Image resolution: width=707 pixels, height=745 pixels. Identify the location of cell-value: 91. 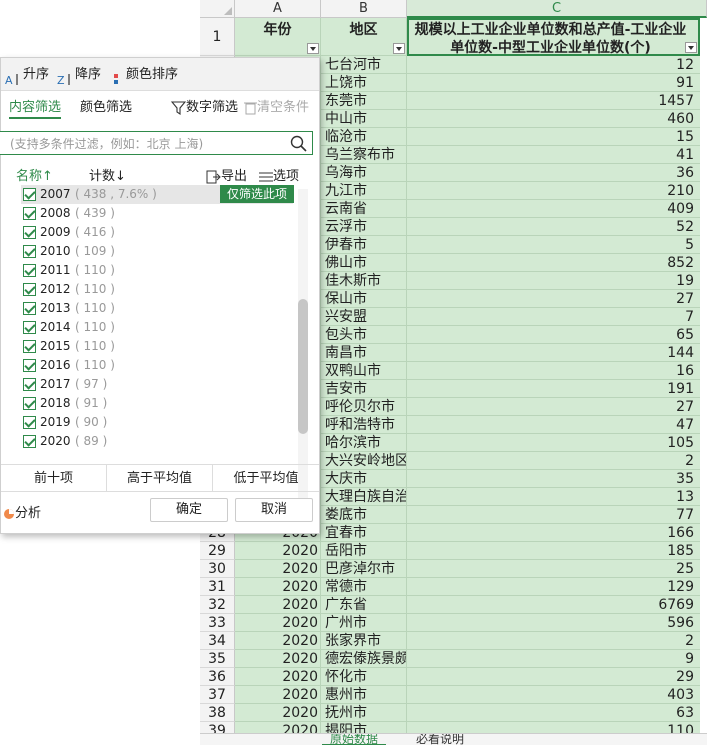
(553, 83).